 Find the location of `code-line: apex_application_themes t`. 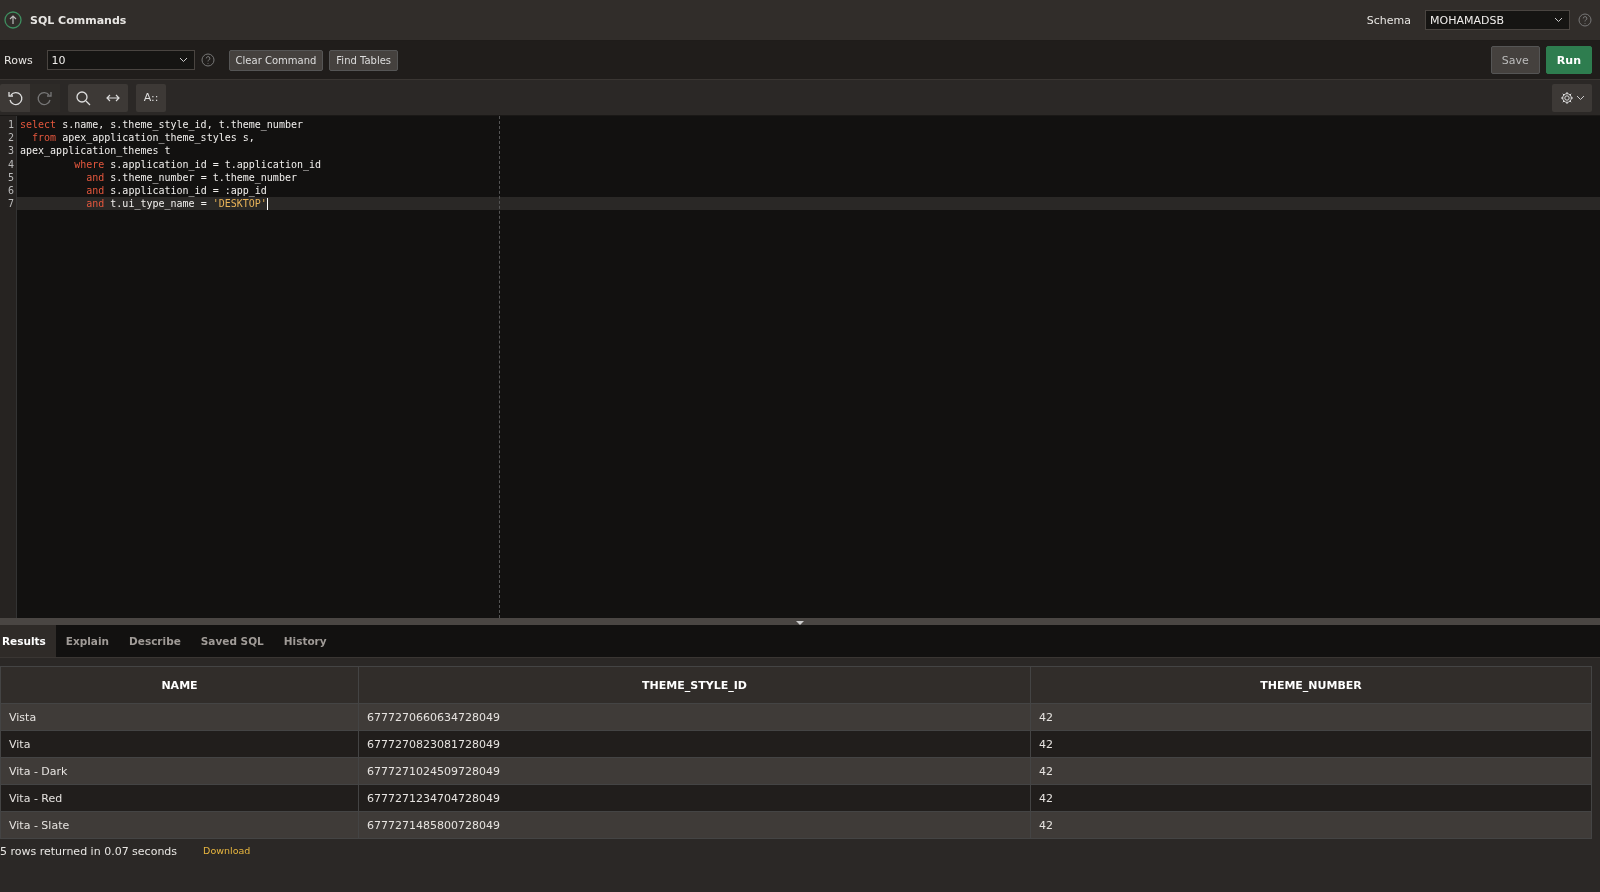

code-line: apex_application_themes t is located at coordinates (95, 151).